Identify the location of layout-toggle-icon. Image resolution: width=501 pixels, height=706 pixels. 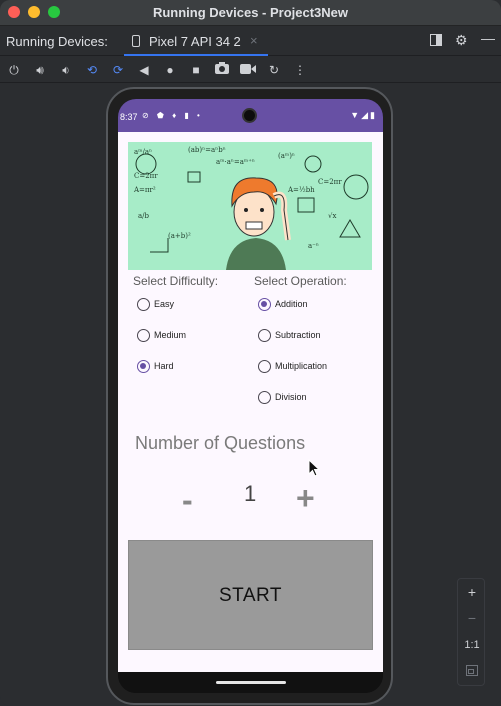
(436, 41).